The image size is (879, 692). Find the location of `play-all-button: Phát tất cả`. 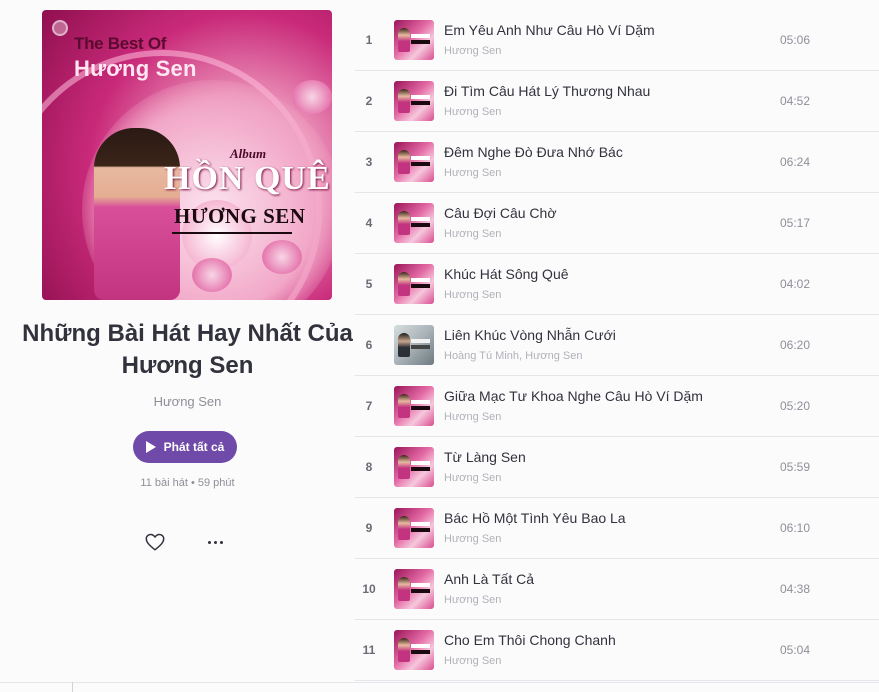

play-all-button: Phát tất cả is located at coordinates (185, 447).